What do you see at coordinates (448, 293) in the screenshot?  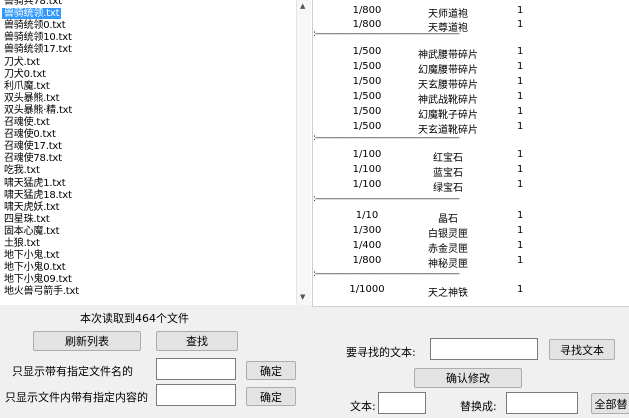 I see `item-name: 天之神铁` at bounding box center [448, 293].